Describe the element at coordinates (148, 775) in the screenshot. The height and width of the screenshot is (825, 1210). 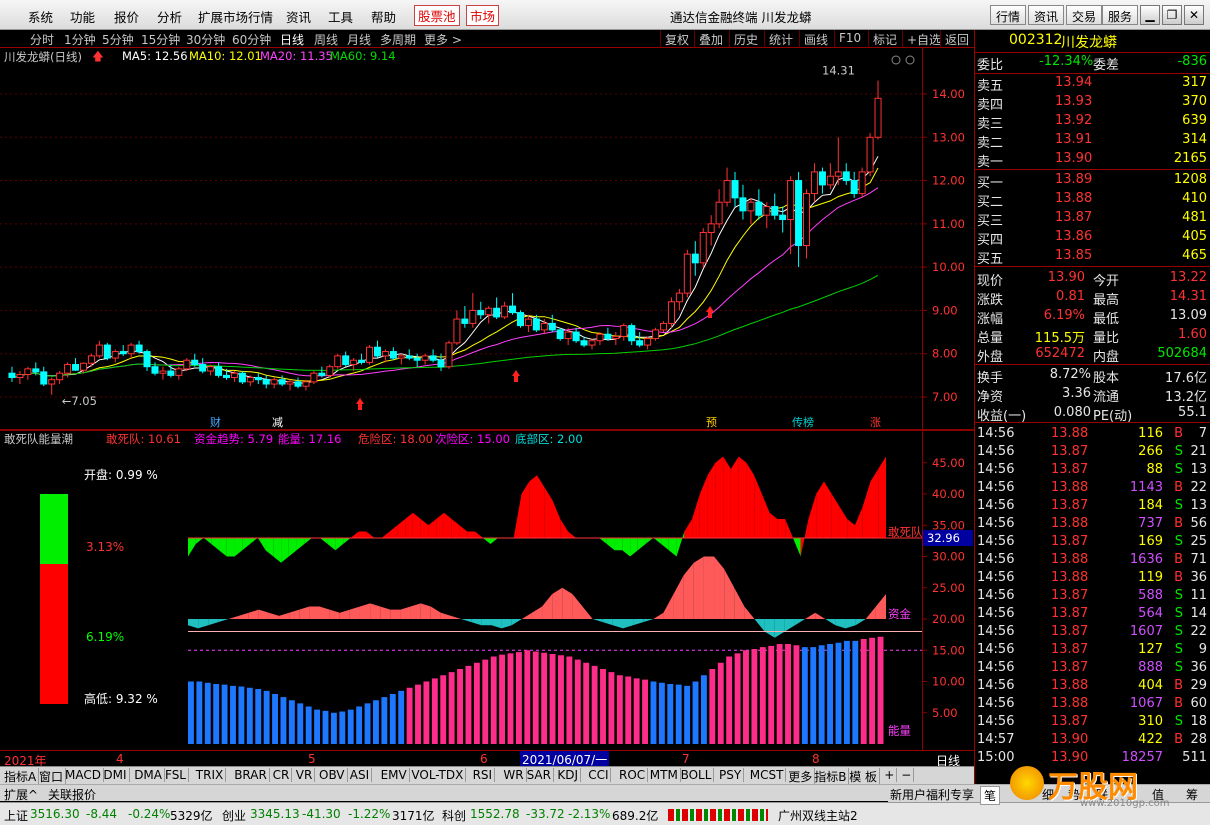
I see `tab-4: DMA` at that location.